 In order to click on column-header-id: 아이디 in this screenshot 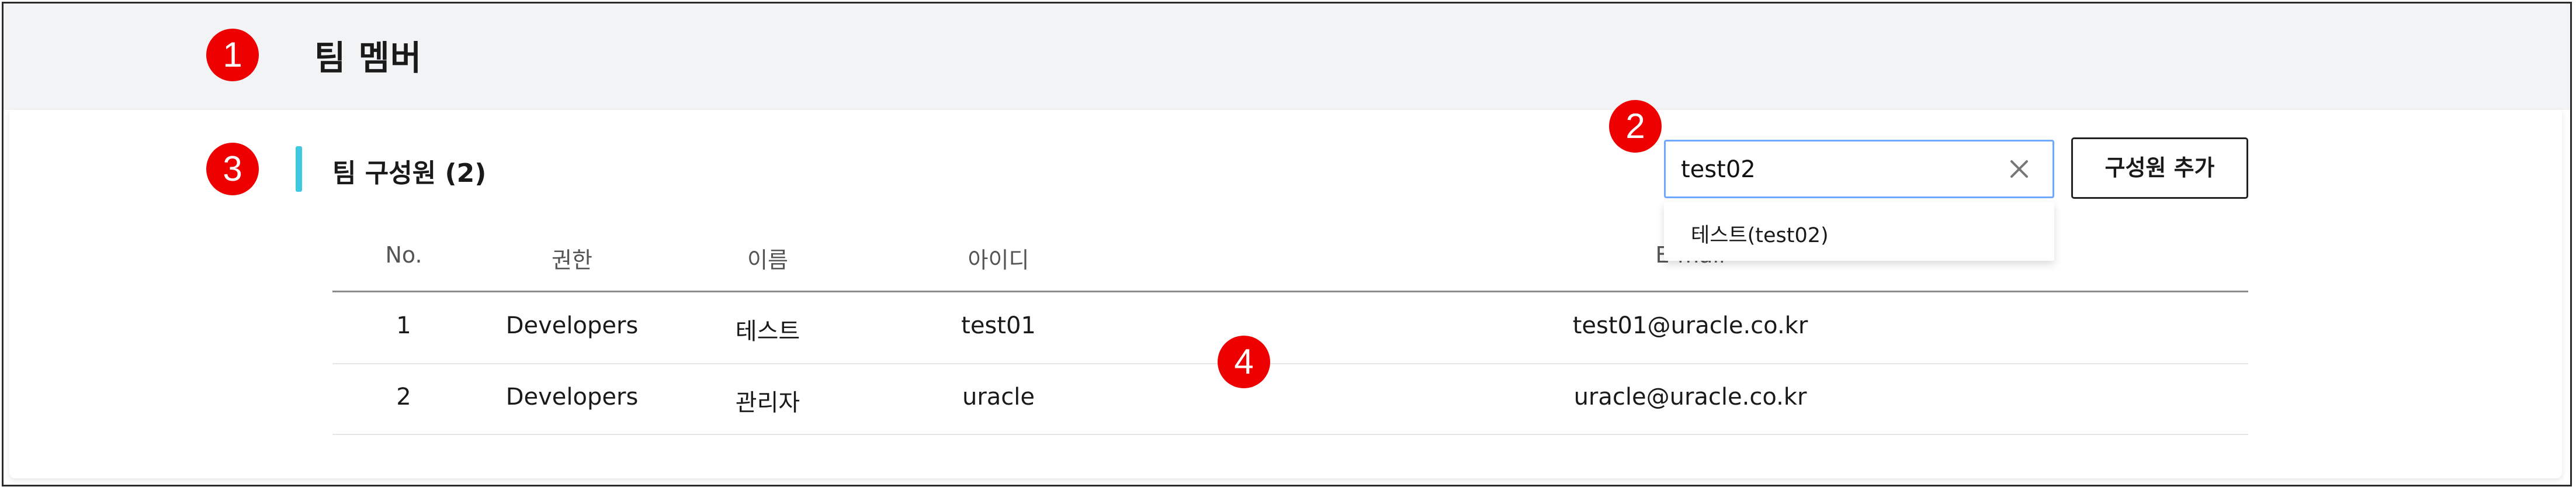, I will do `click(999, 260)`.